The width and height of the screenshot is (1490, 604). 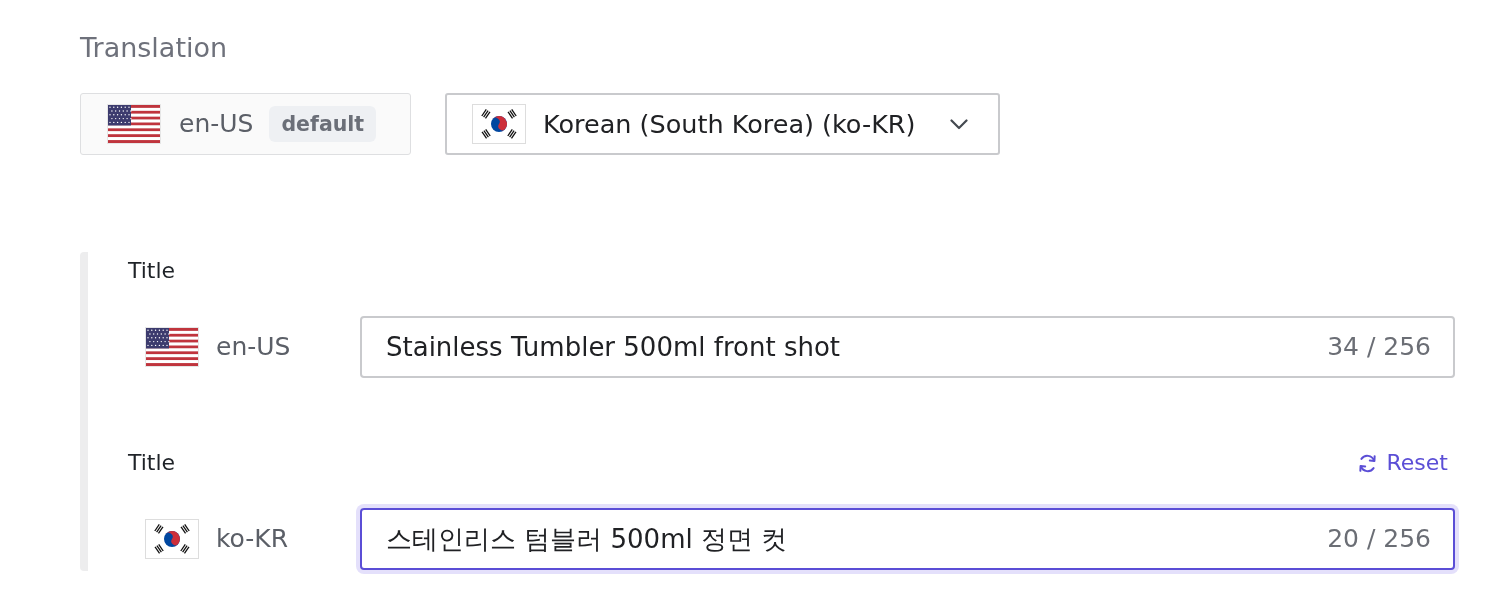 I want to click on character-counter: 20 / 256, so click(x=1379, y=539).